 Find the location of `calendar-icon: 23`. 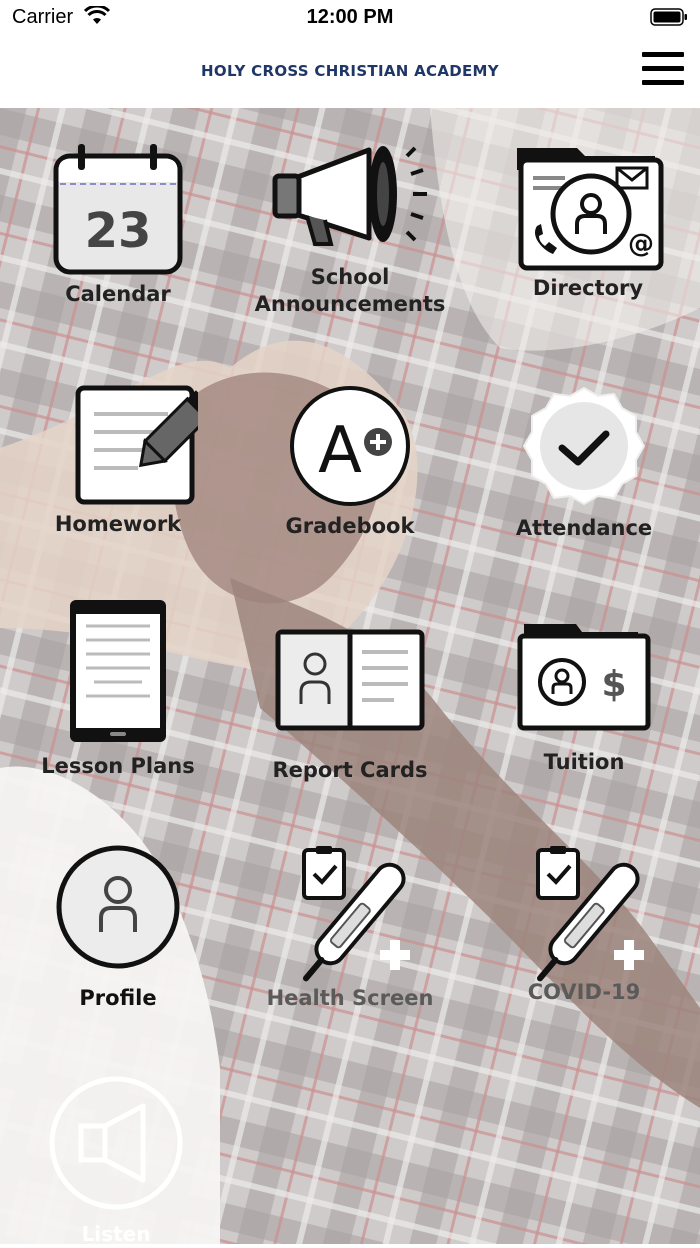

calendar-icon: 23 is located at coordinates (118, 209).